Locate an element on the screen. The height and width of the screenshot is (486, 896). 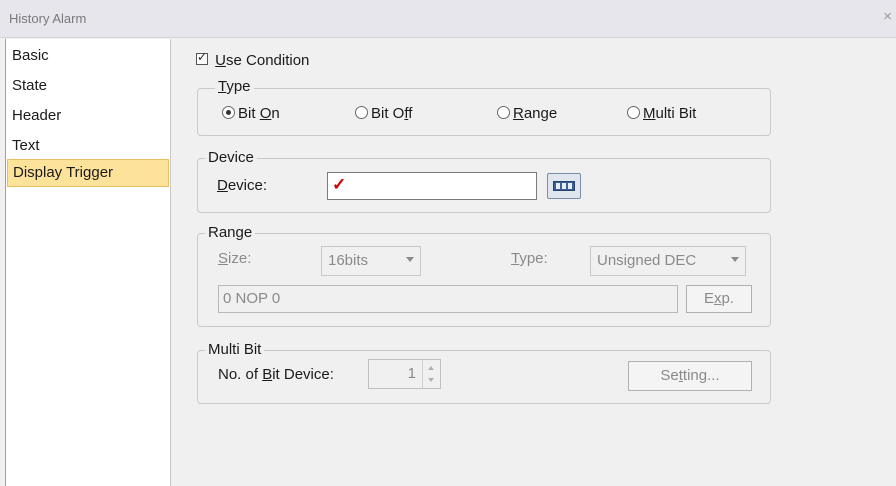
range-expression-field: 0 NOP 0 is located at coordinates (448, 299).